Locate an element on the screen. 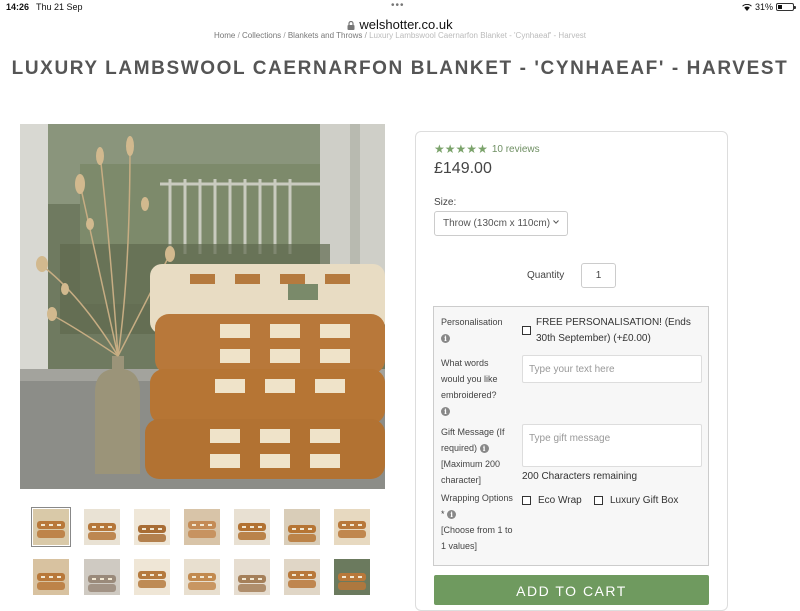 The image size is (800, 611). reviews-link: 10 reviews is located at coordinates (516, 149).